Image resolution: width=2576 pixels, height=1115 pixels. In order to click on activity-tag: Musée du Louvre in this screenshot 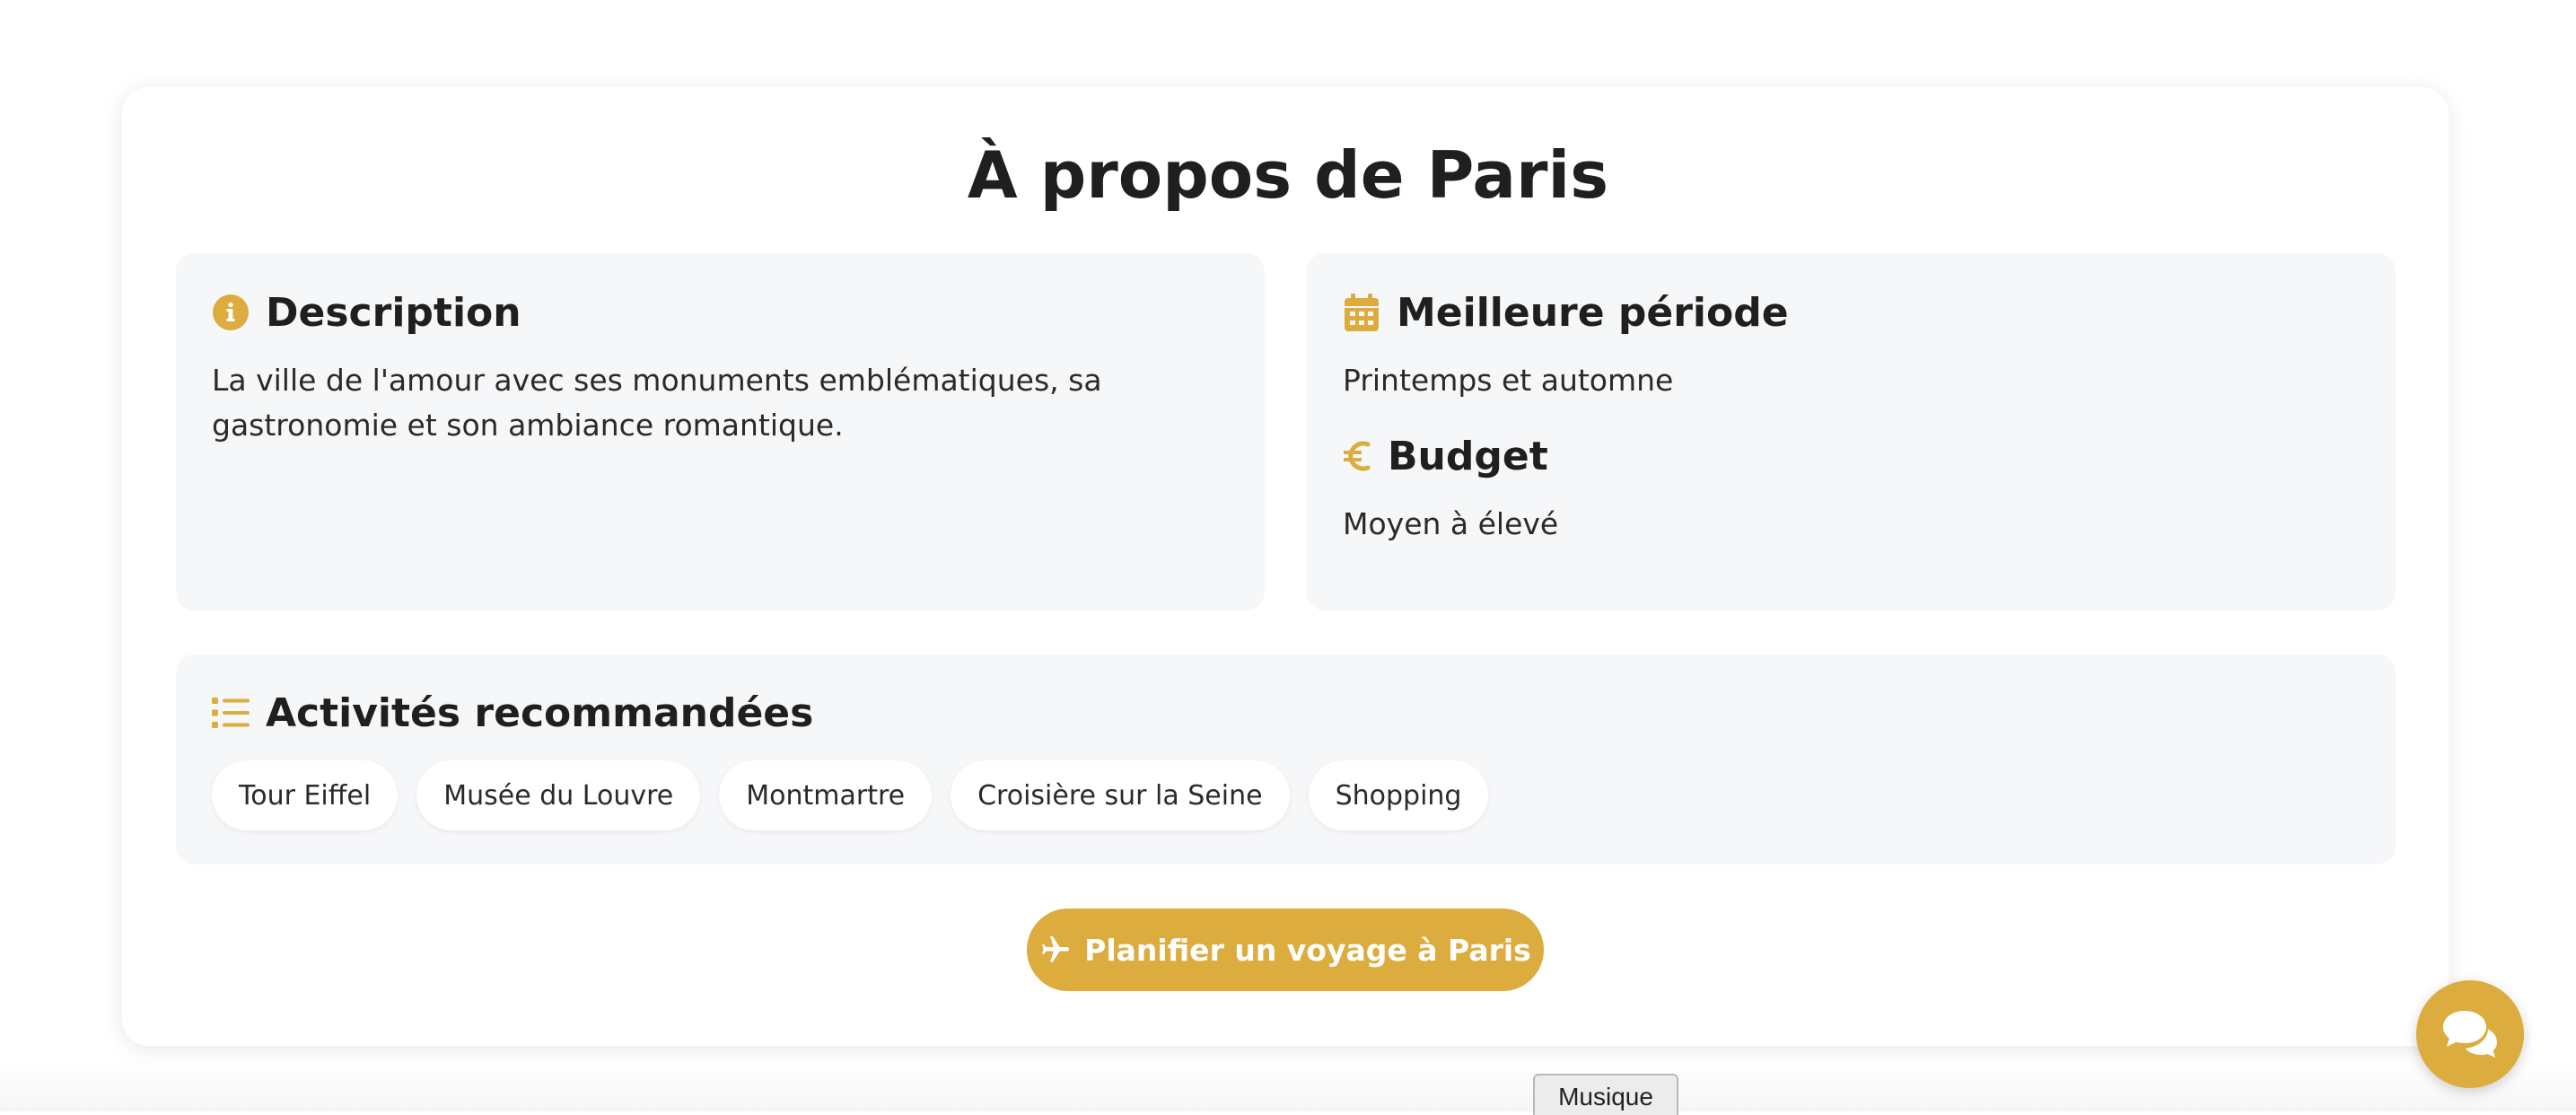, I will do `click(558, 795)`.